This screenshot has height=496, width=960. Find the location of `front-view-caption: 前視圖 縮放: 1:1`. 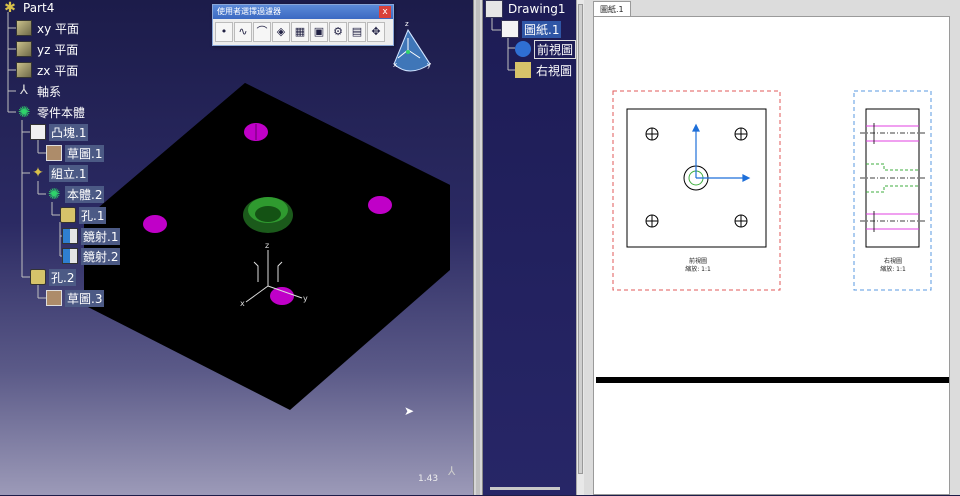

front-view-caption: 前視圖 縮放: 1:1 is located at coordinates (698, 266).